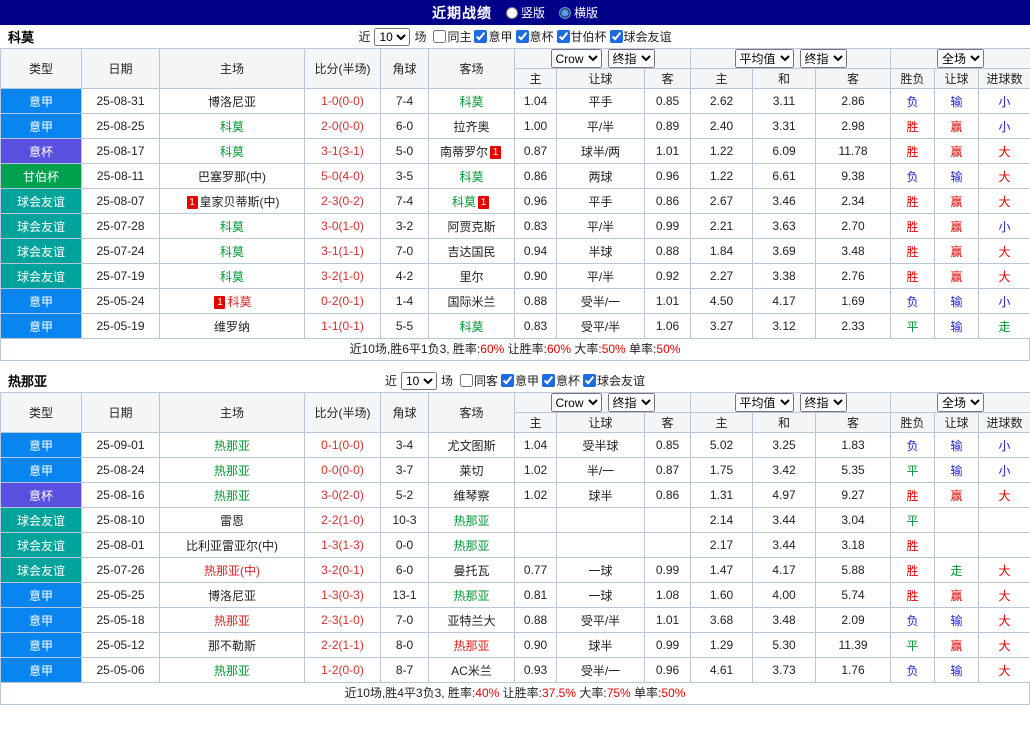  Describe the element at coordinates (232, 301) in the screenshot. I see `home-team: 1 科莫` at that location.